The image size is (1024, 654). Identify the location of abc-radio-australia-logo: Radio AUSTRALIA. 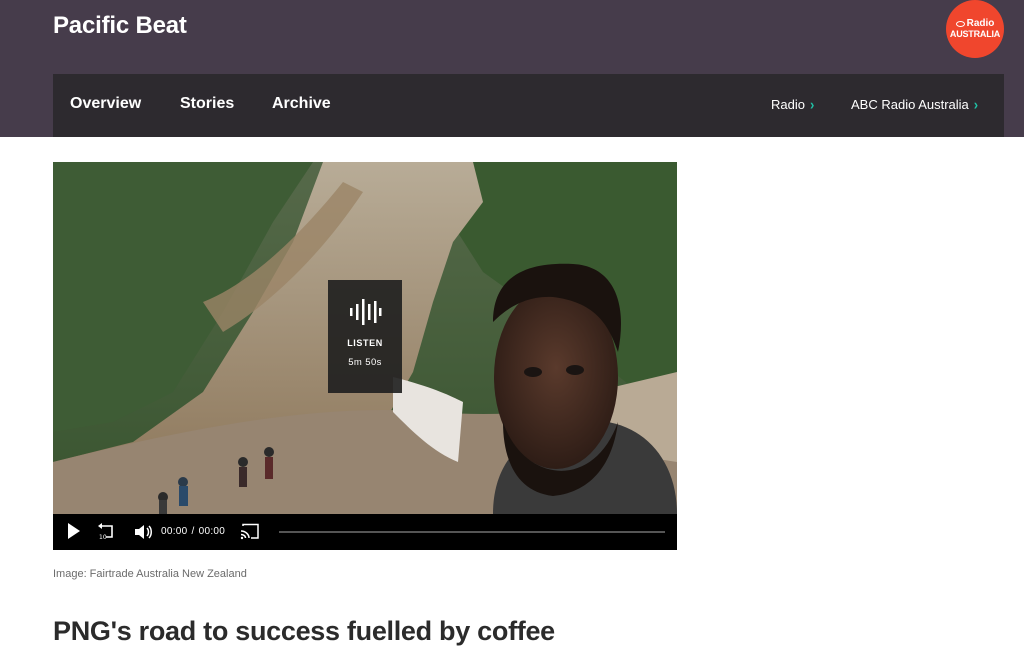
(975, 29).